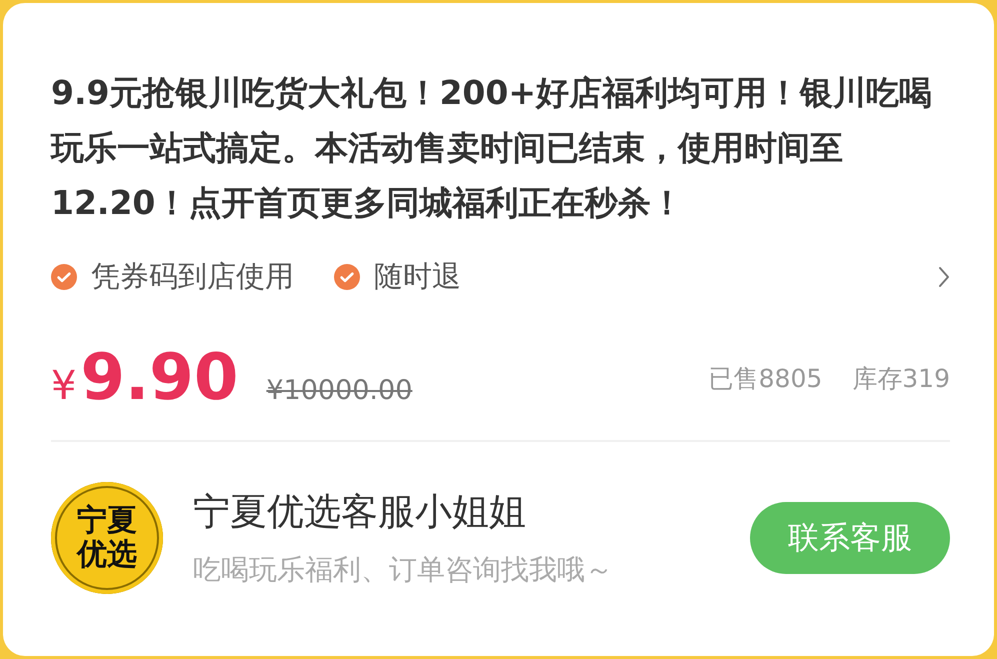 The height and width of the screenshot is (659, 997). I want to click on chevron-right-icon, so click(944, 277).